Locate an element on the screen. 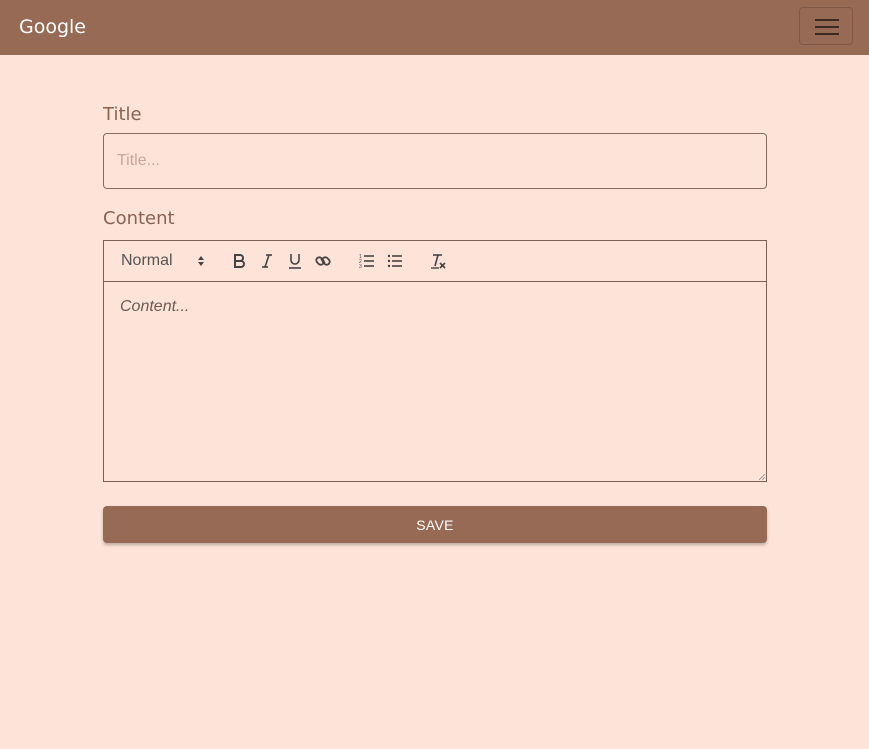  bullet-list-button is located at coordinates (395, 261).